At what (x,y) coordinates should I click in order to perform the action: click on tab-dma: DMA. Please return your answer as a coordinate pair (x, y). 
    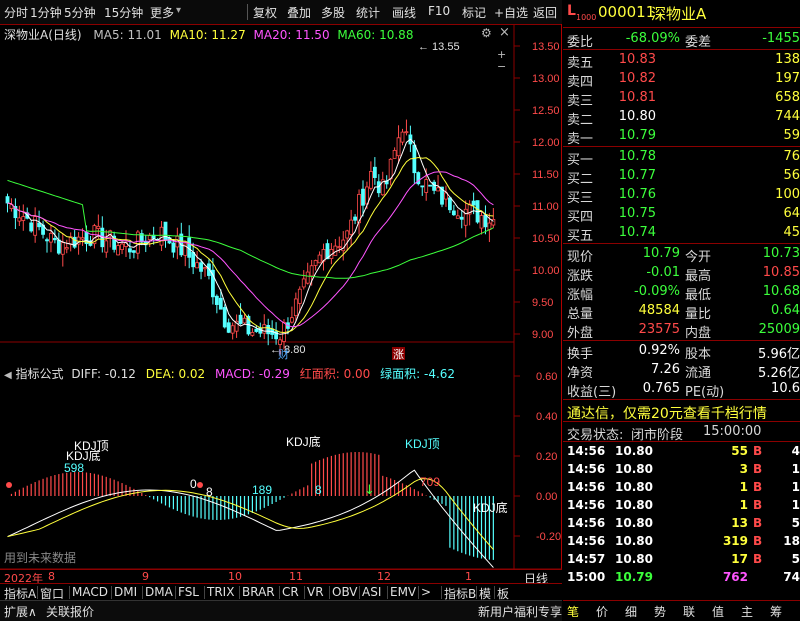
    Looking at the image, I should click on (159, 592).